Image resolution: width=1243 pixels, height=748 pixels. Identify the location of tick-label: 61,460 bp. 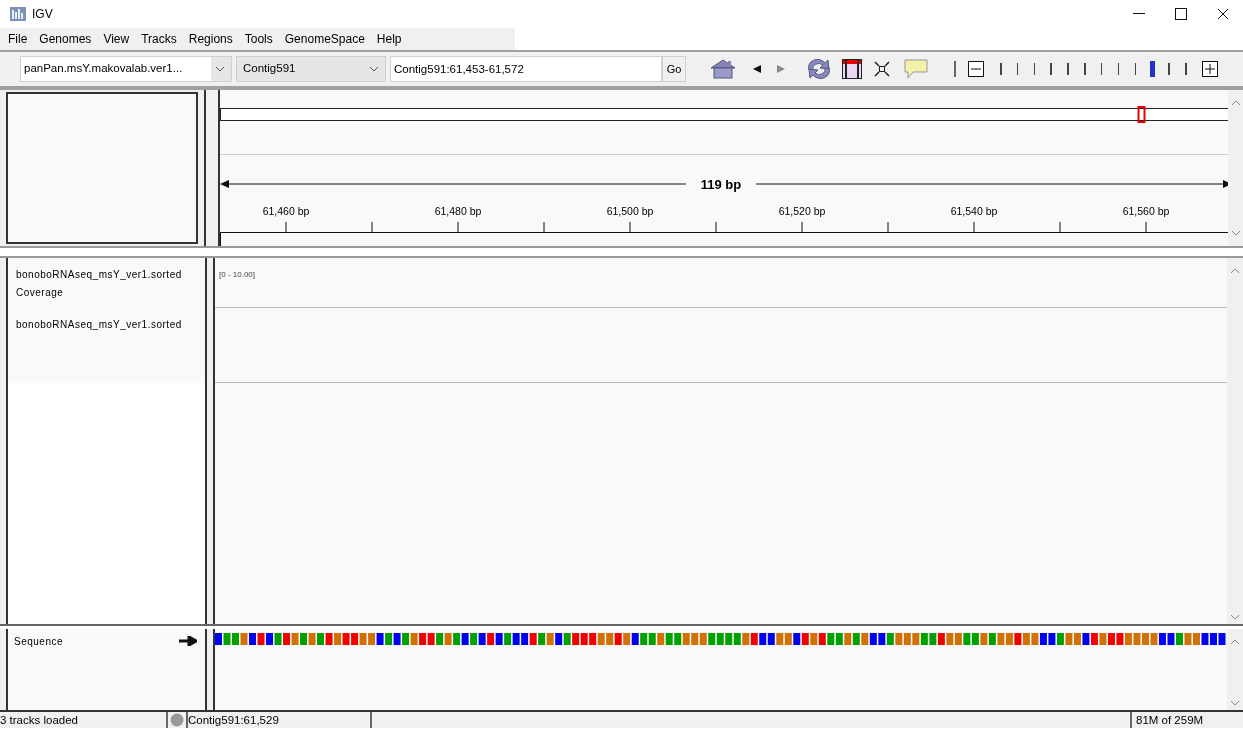
(286, 211).